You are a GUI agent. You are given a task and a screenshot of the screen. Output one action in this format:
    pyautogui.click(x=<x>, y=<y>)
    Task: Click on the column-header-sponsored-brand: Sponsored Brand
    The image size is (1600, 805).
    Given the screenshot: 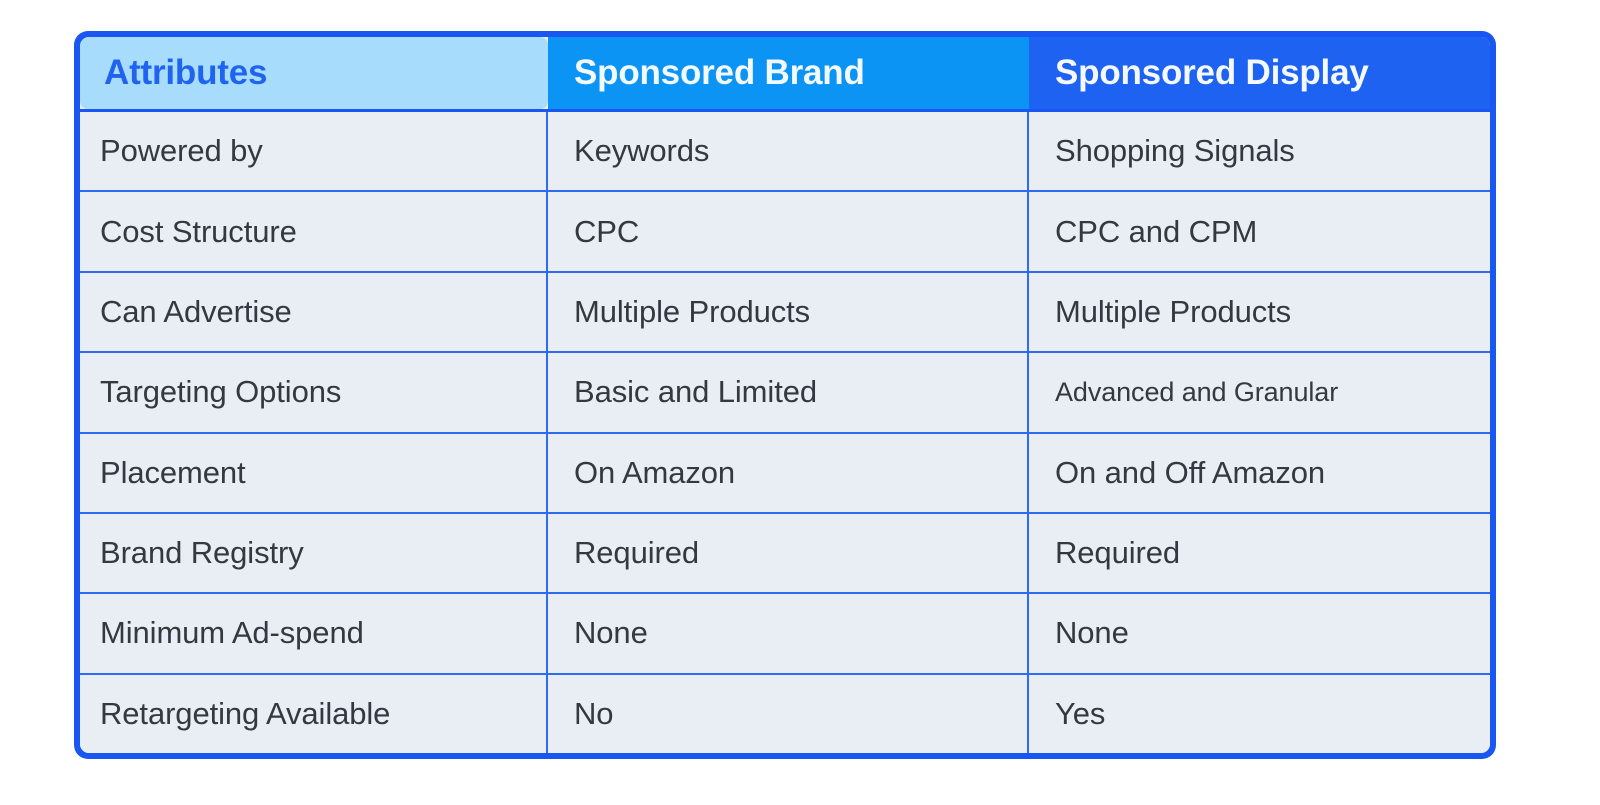 What is the action you would take?
    pyautogui.click(x=788, y=73)
    